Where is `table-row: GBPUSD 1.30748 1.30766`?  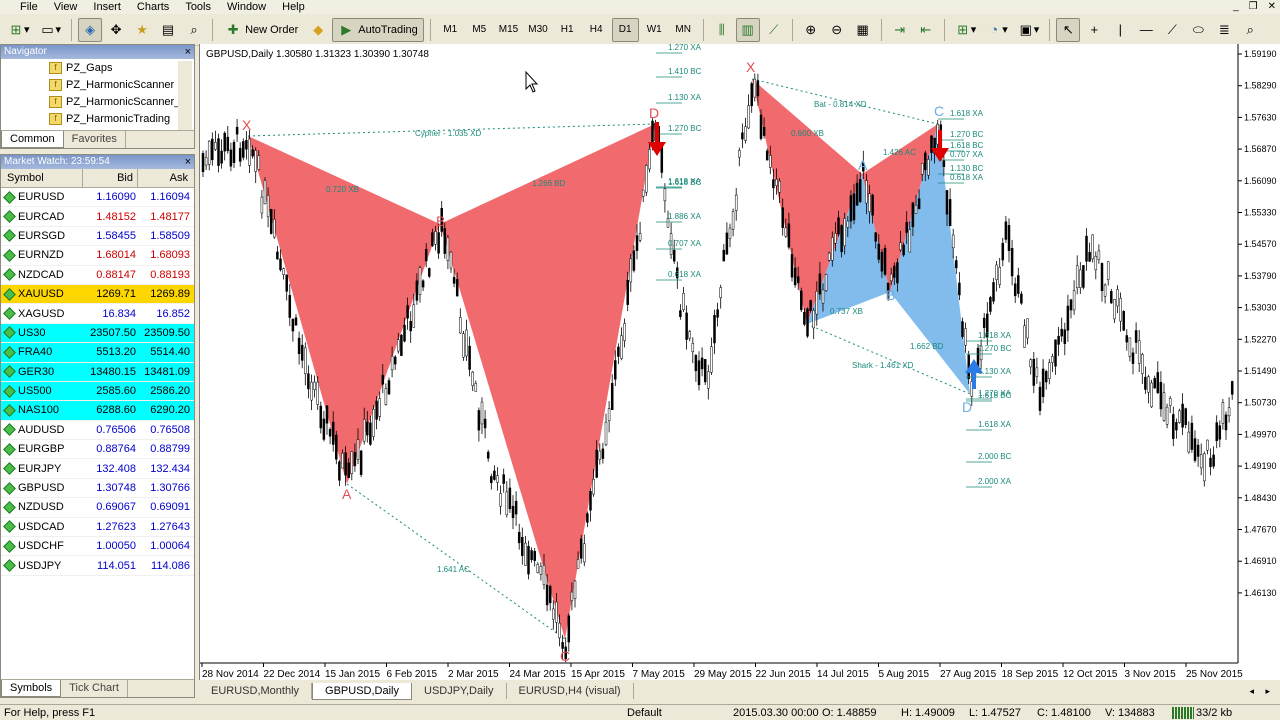 table-row: GBPUSD 1.30748 1.30766 is located at coordinates (97, 488).